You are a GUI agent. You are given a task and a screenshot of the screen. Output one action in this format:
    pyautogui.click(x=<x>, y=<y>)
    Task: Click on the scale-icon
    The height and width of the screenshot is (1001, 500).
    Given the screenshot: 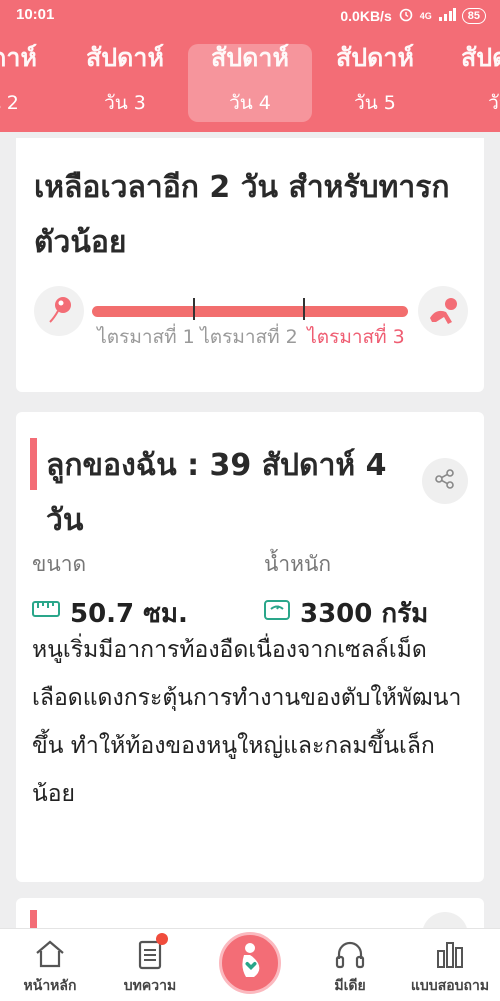 What is the action you would take?
    pyautogui.click(x=277, y=612)
    